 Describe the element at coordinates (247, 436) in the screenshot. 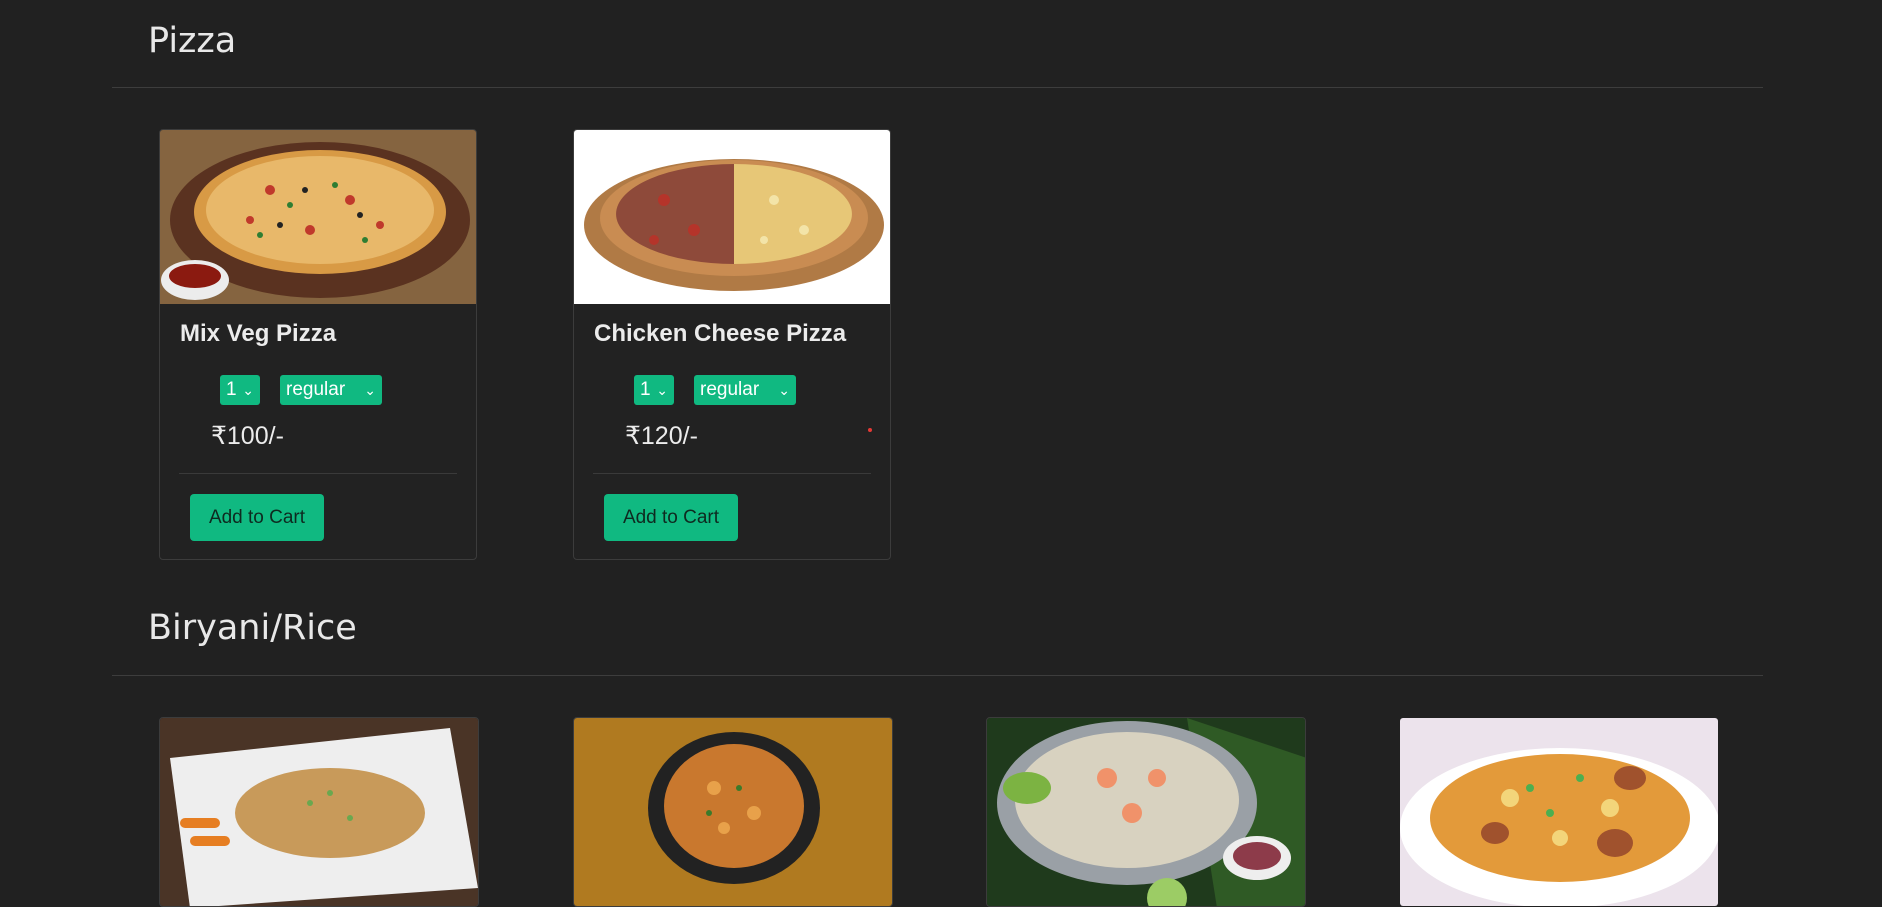

I see `product-price: ₹100/-` at that location.